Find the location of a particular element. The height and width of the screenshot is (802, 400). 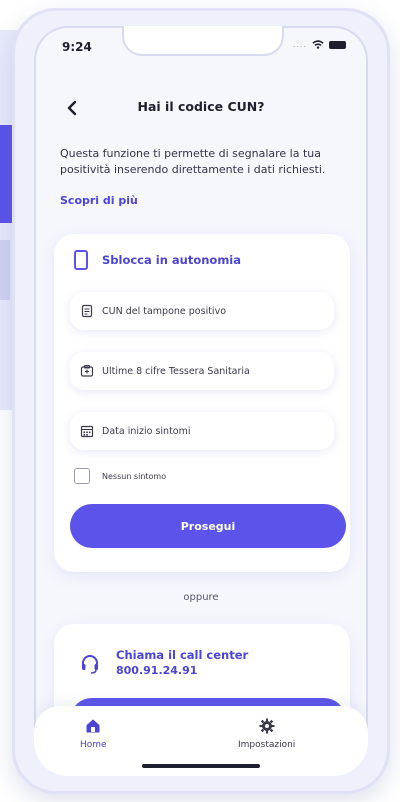

battery-icon is located at coordinates (337, 44).